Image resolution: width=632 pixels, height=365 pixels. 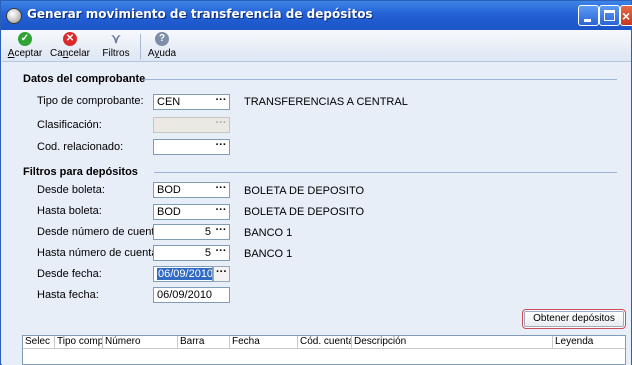 I want to click on column-header-cod-cuenta: Cód. cuenta, so click(x=325, y=342).